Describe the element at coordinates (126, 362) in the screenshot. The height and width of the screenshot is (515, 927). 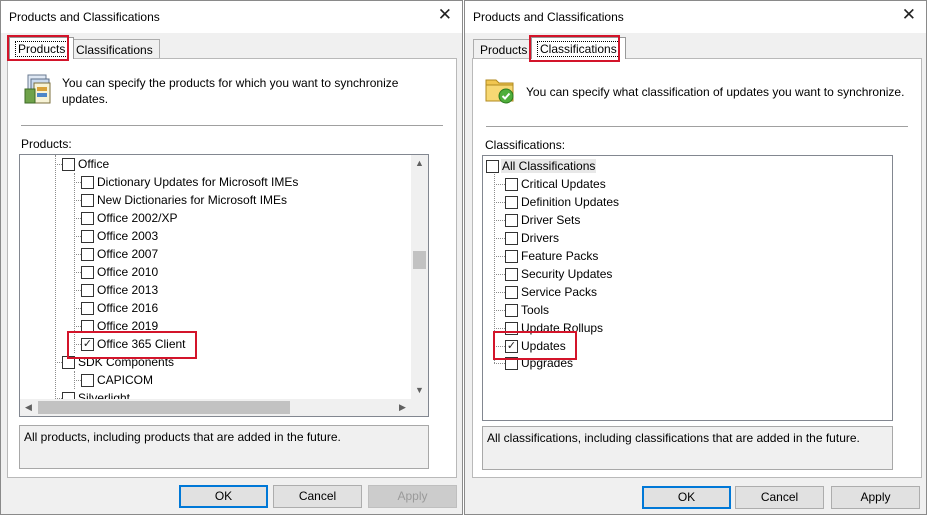
I see `tree-item-label: SDK Components` at that location.